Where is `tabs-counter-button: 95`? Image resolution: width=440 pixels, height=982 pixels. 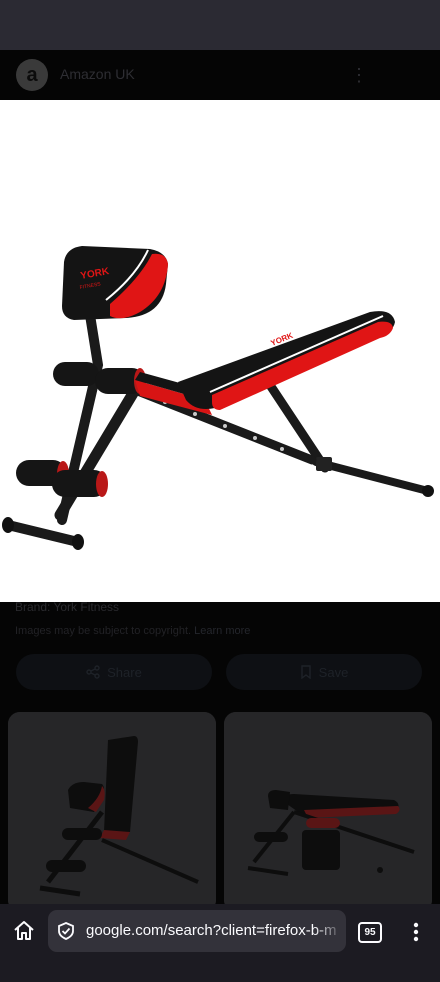 tabs-counter-button: 95 is located at coordinates (370, 932).